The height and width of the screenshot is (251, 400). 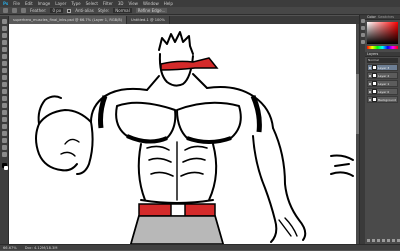 I want to click on brush-panel-icon, so click(x=362, y=35).